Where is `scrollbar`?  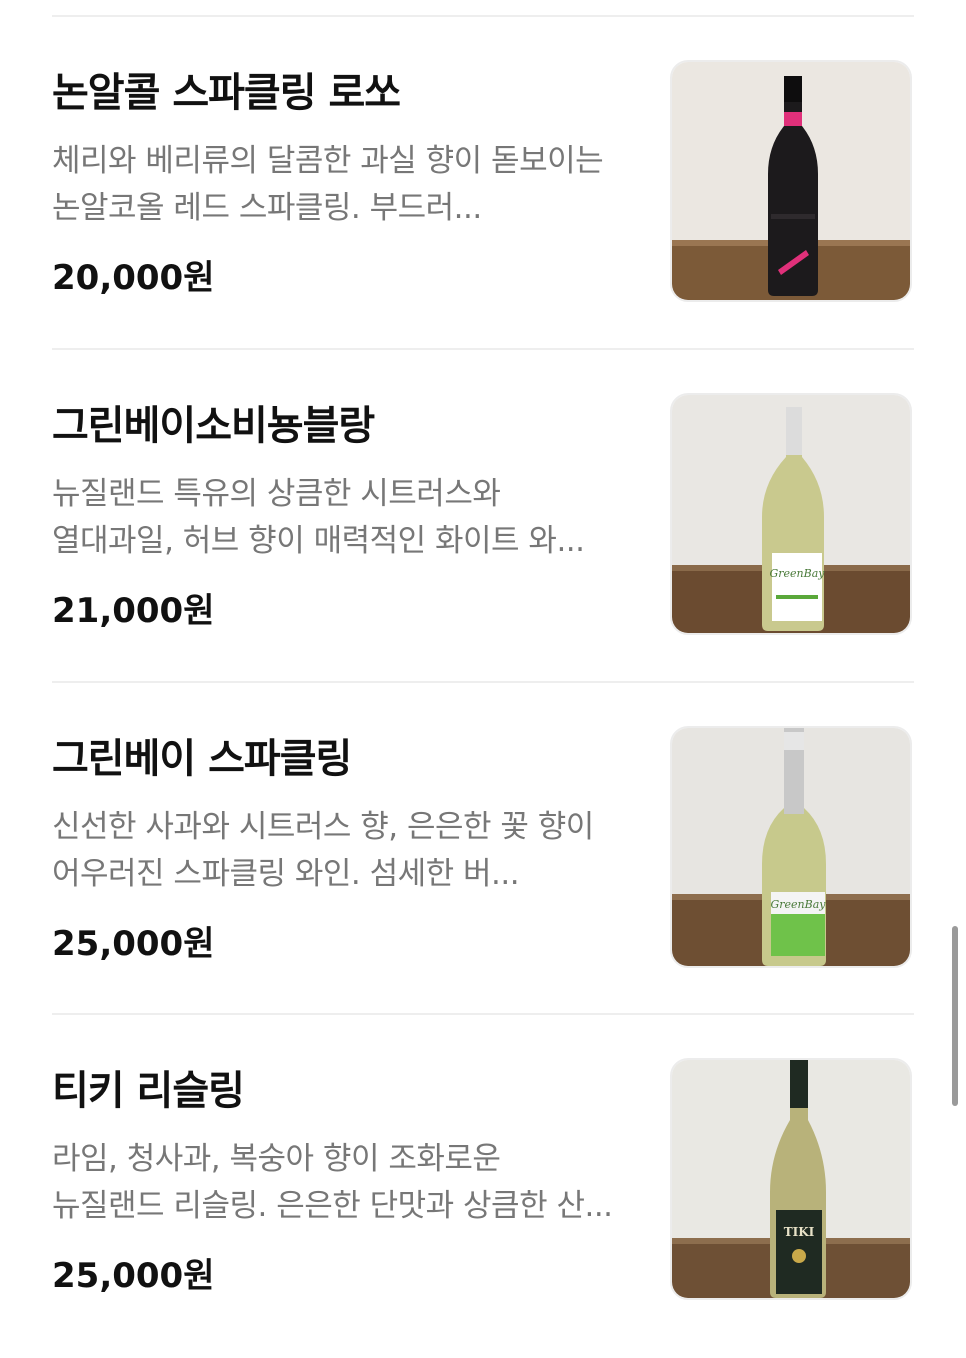
scrollbar is located at coordinates (955, 1016).